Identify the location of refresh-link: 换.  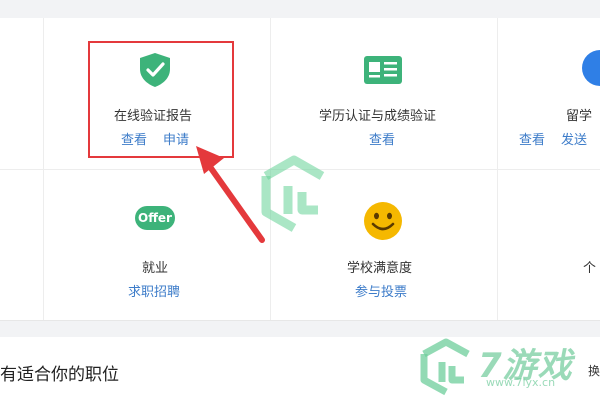
(594, 370).